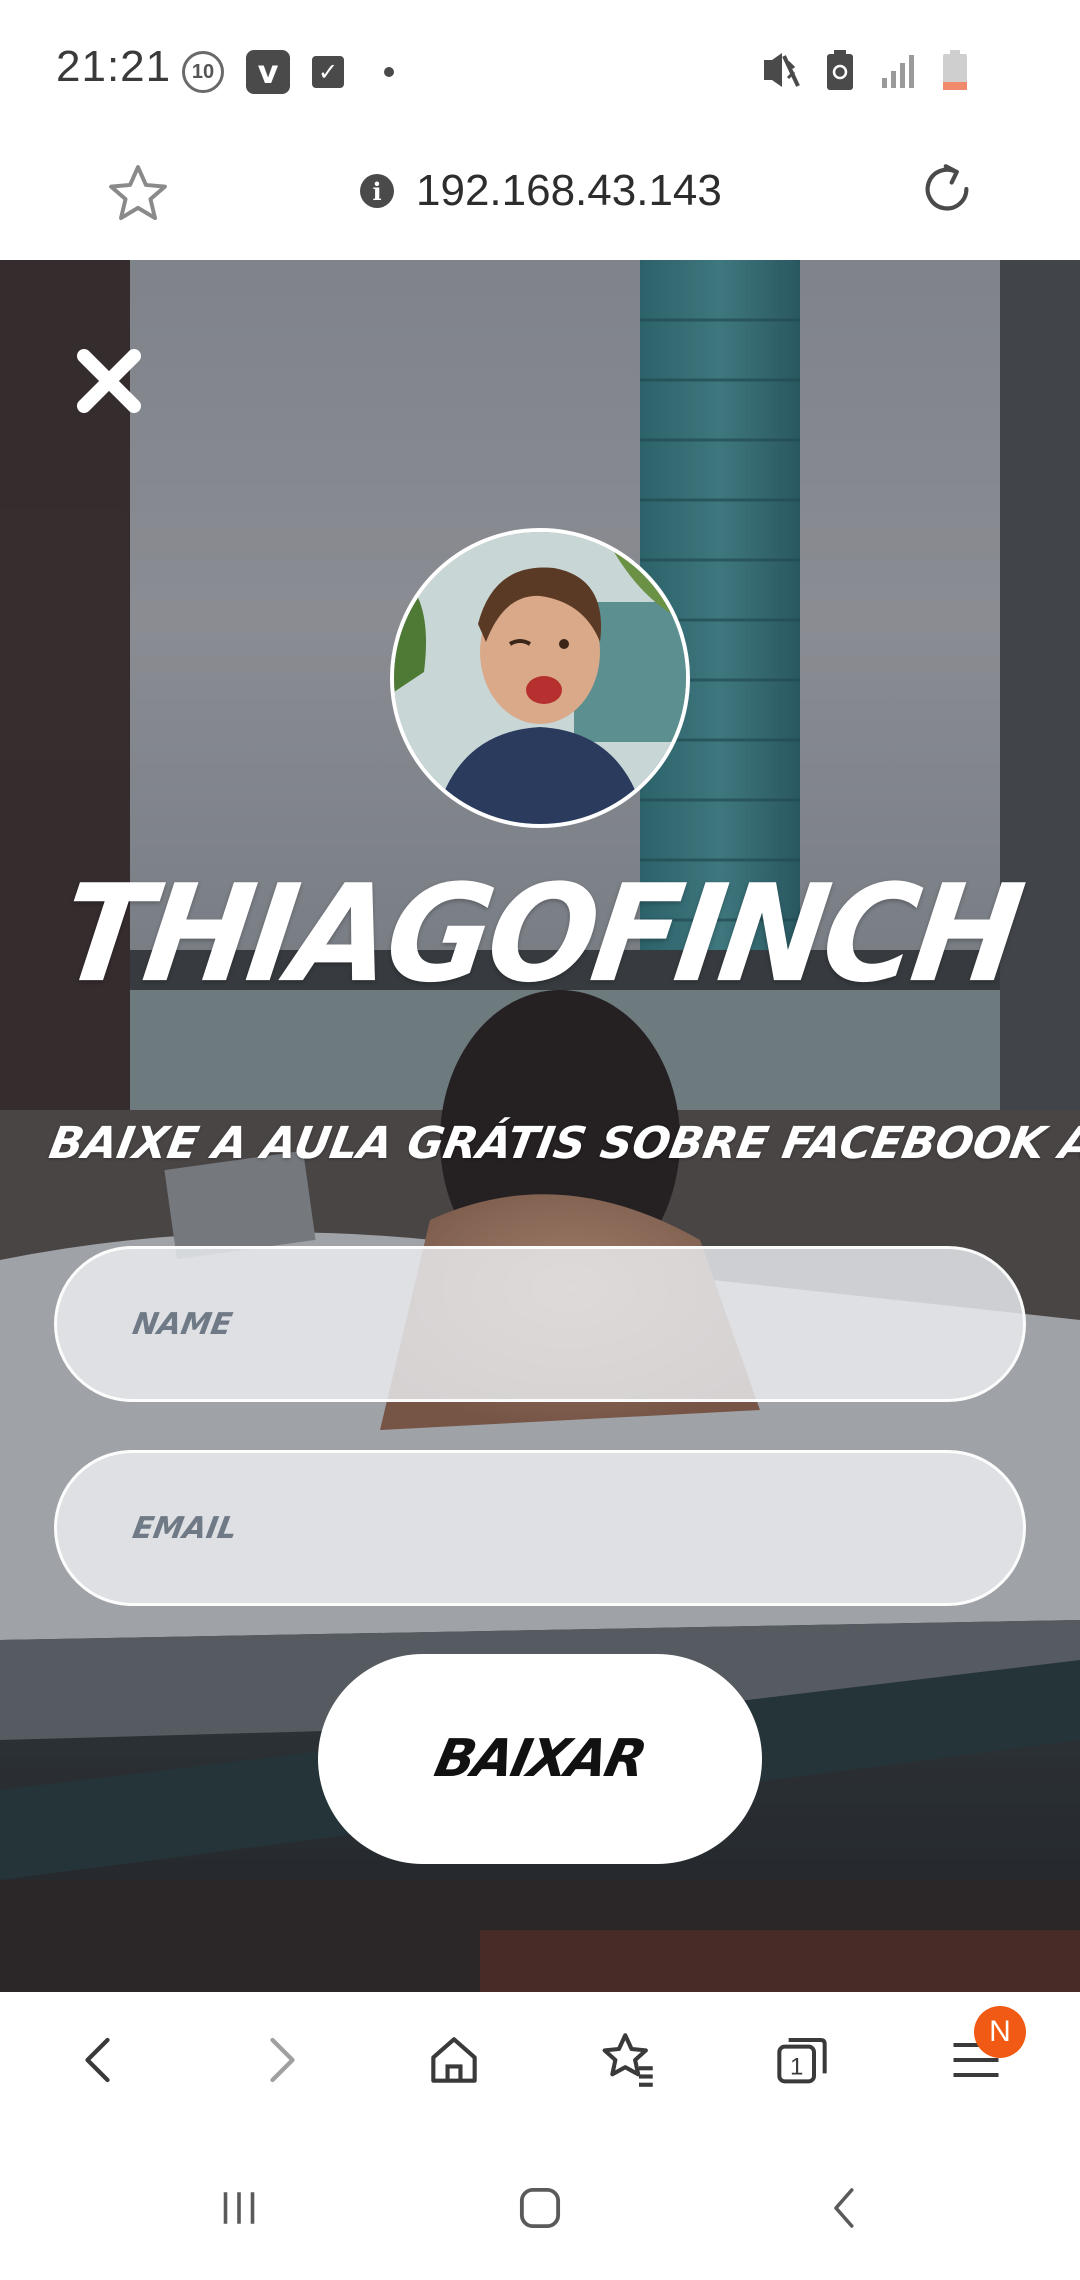  What do you see at coordinates (184, 1528) in the screenshot?
I see `email-placeholder: EMAIL` at bounding box center [184, 1528].